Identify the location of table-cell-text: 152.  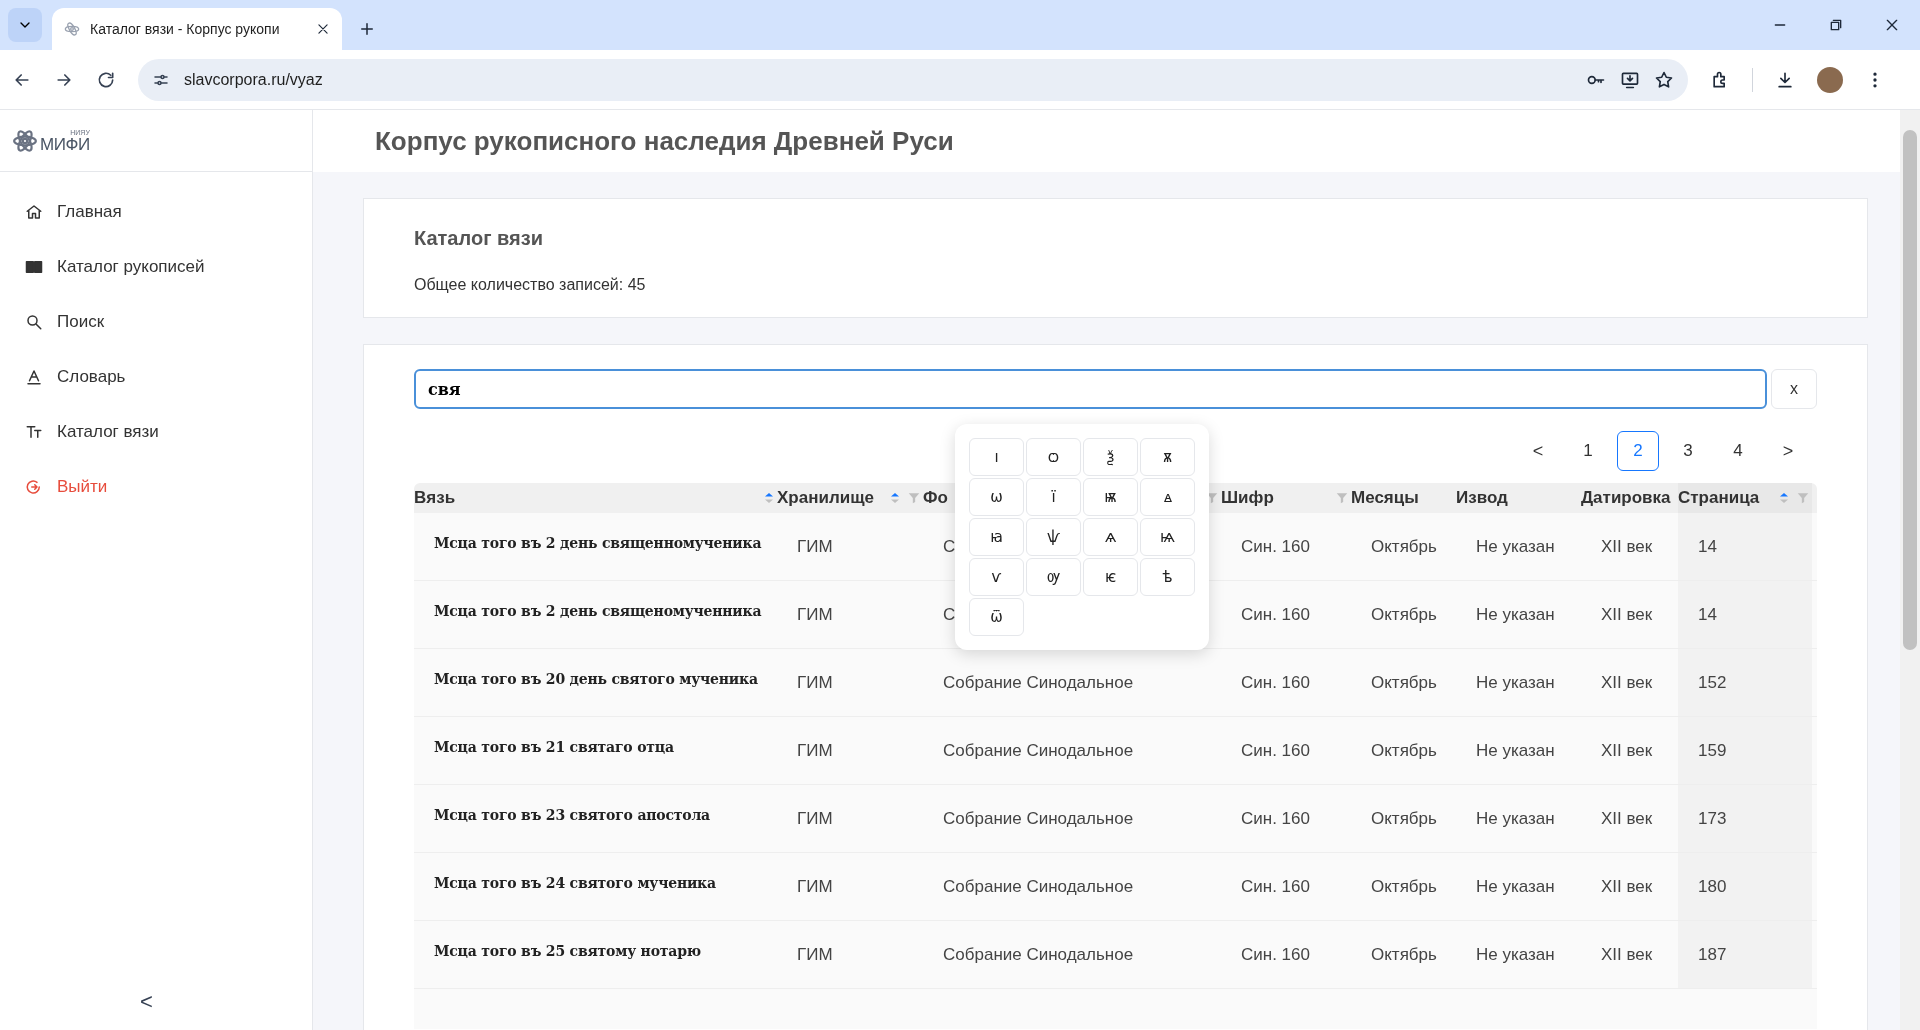
(1712, 682).